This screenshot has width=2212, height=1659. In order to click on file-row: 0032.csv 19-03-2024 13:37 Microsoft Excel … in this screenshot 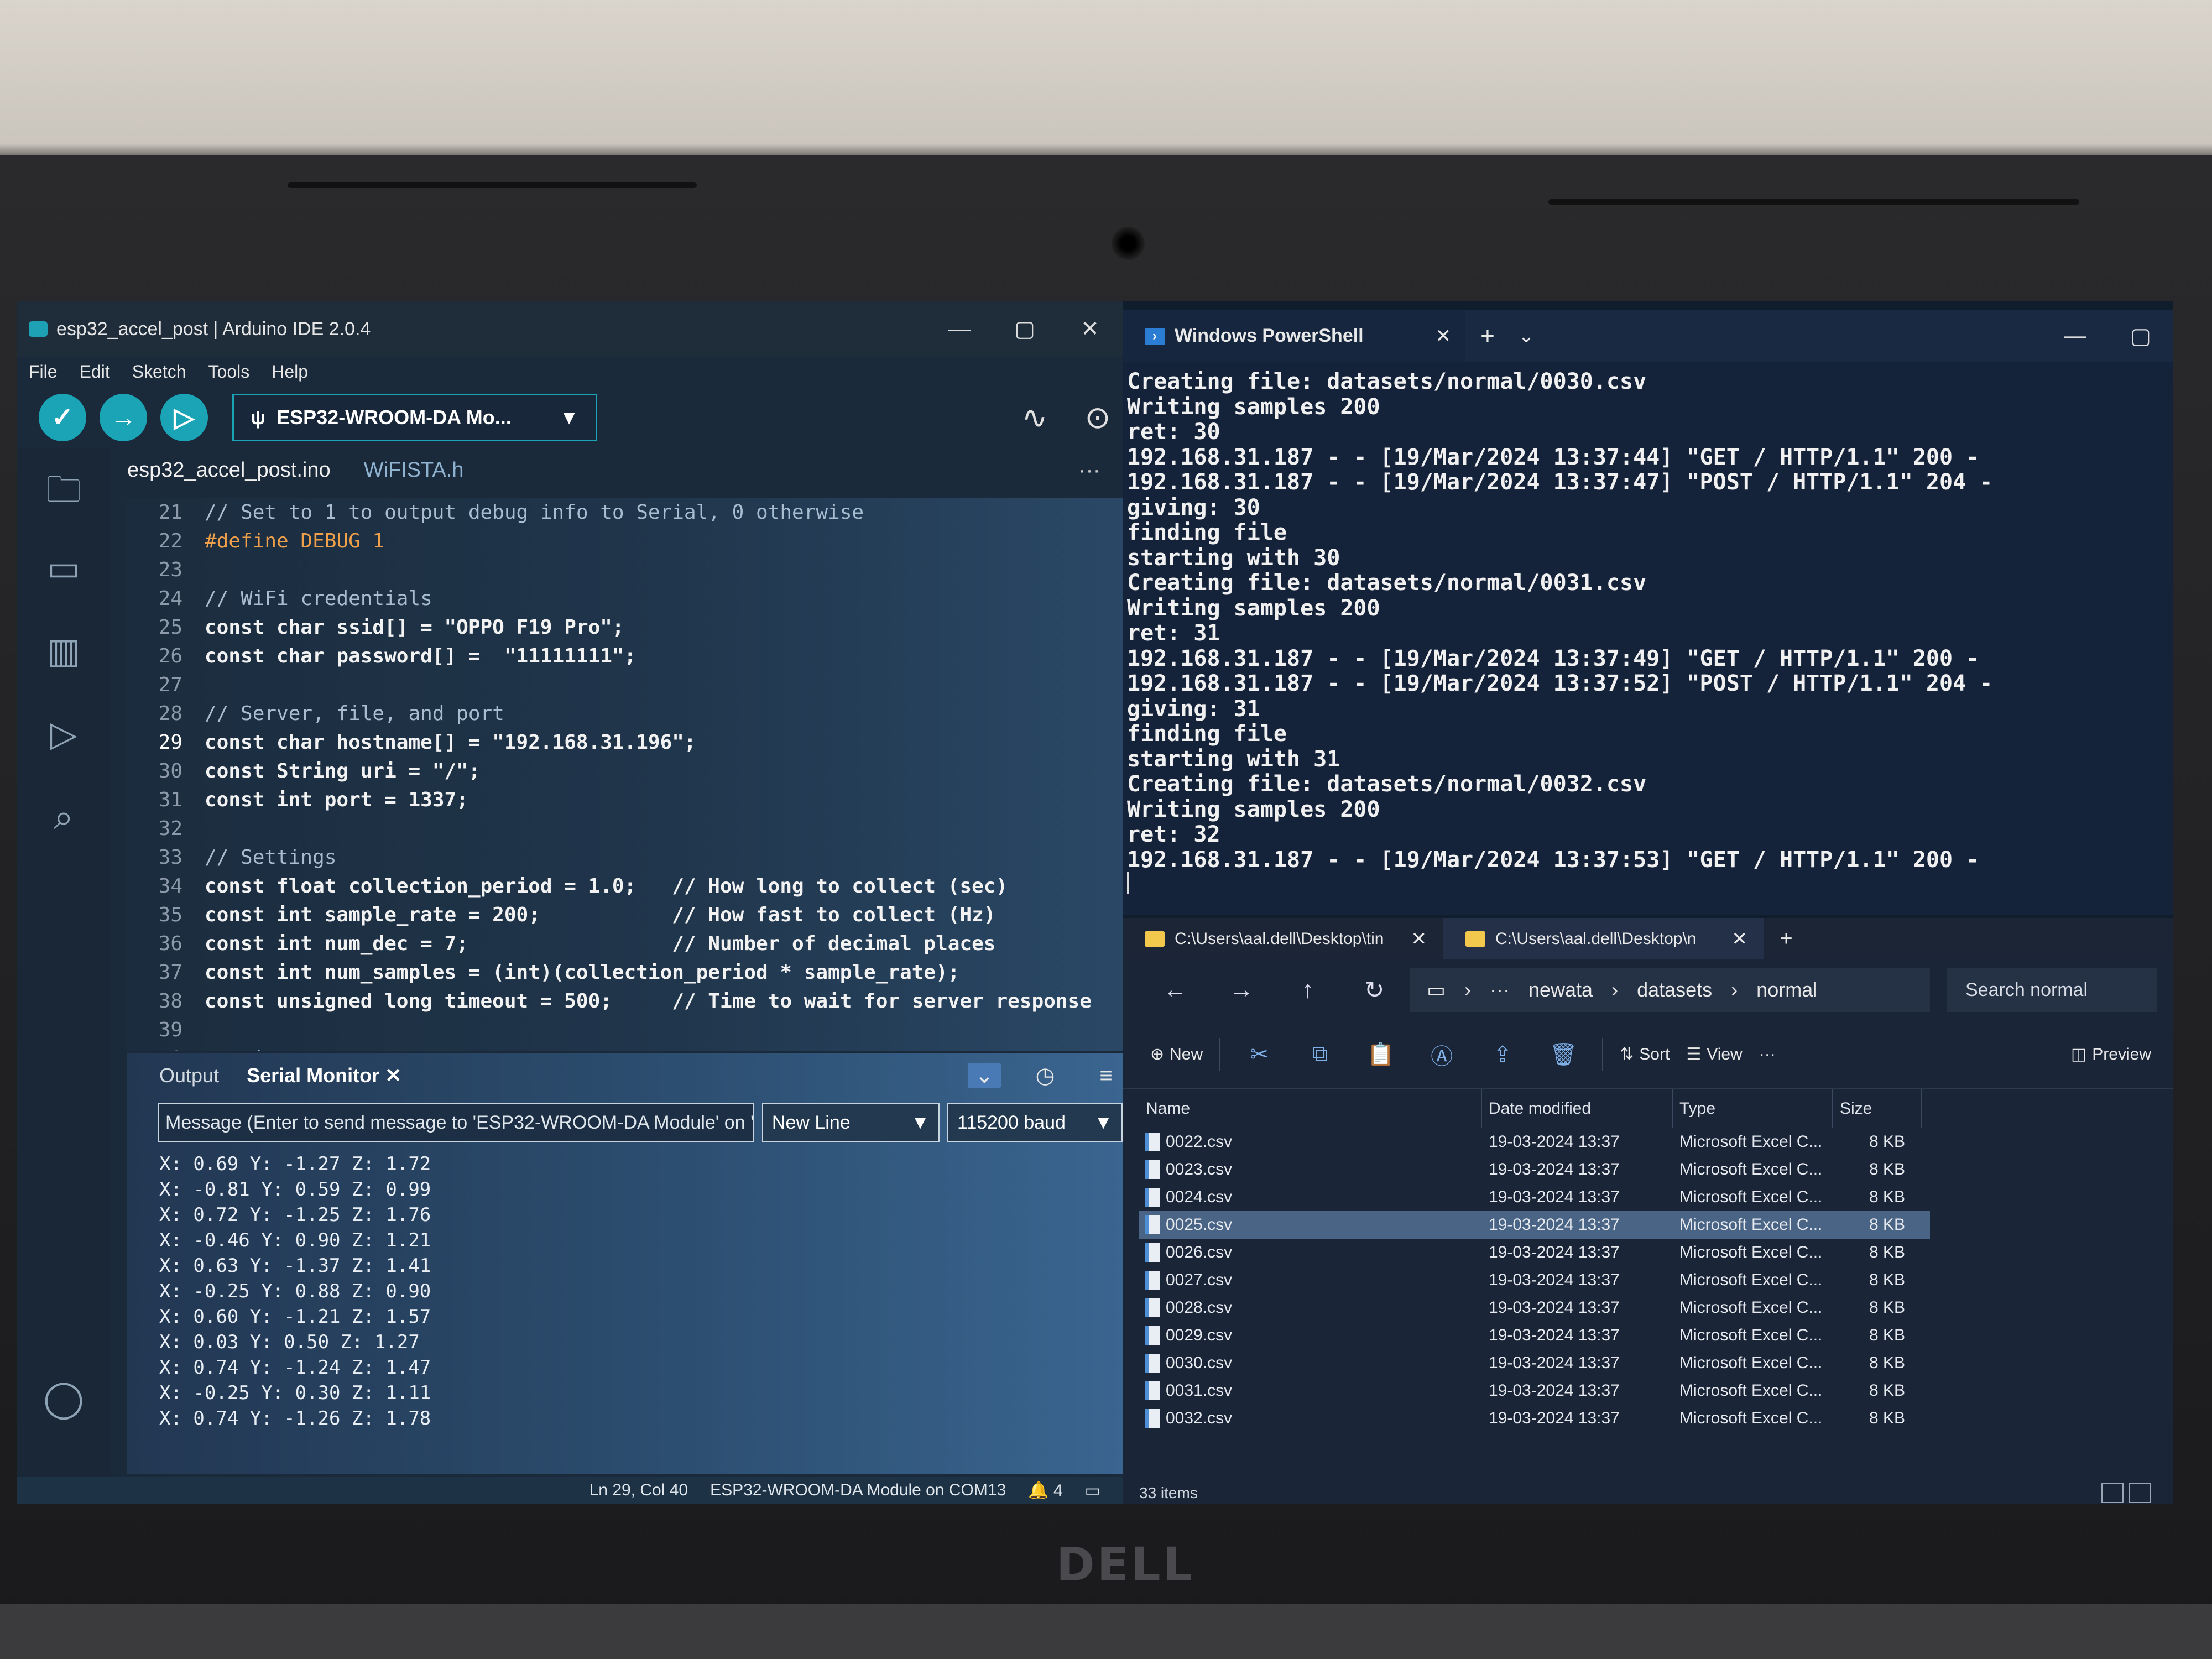, I will do `click(1656, 1419)`.